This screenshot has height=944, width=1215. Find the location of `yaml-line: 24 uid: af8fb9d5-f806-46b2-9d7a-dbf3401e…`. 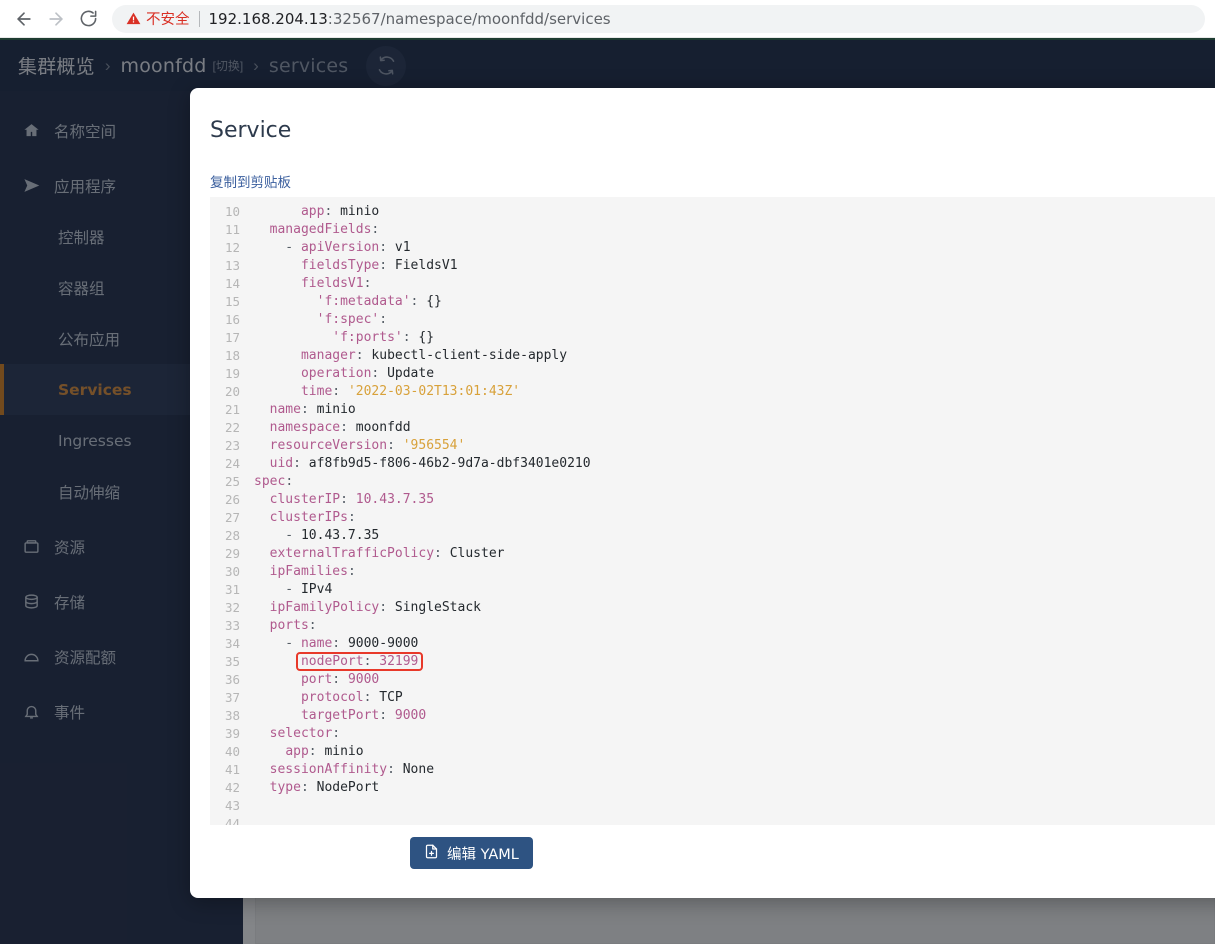

yaml-line: 24 uid: af8fb9d5-f806-46b2-9d7a-dbf3401e… is located at coordinates (712, 464).